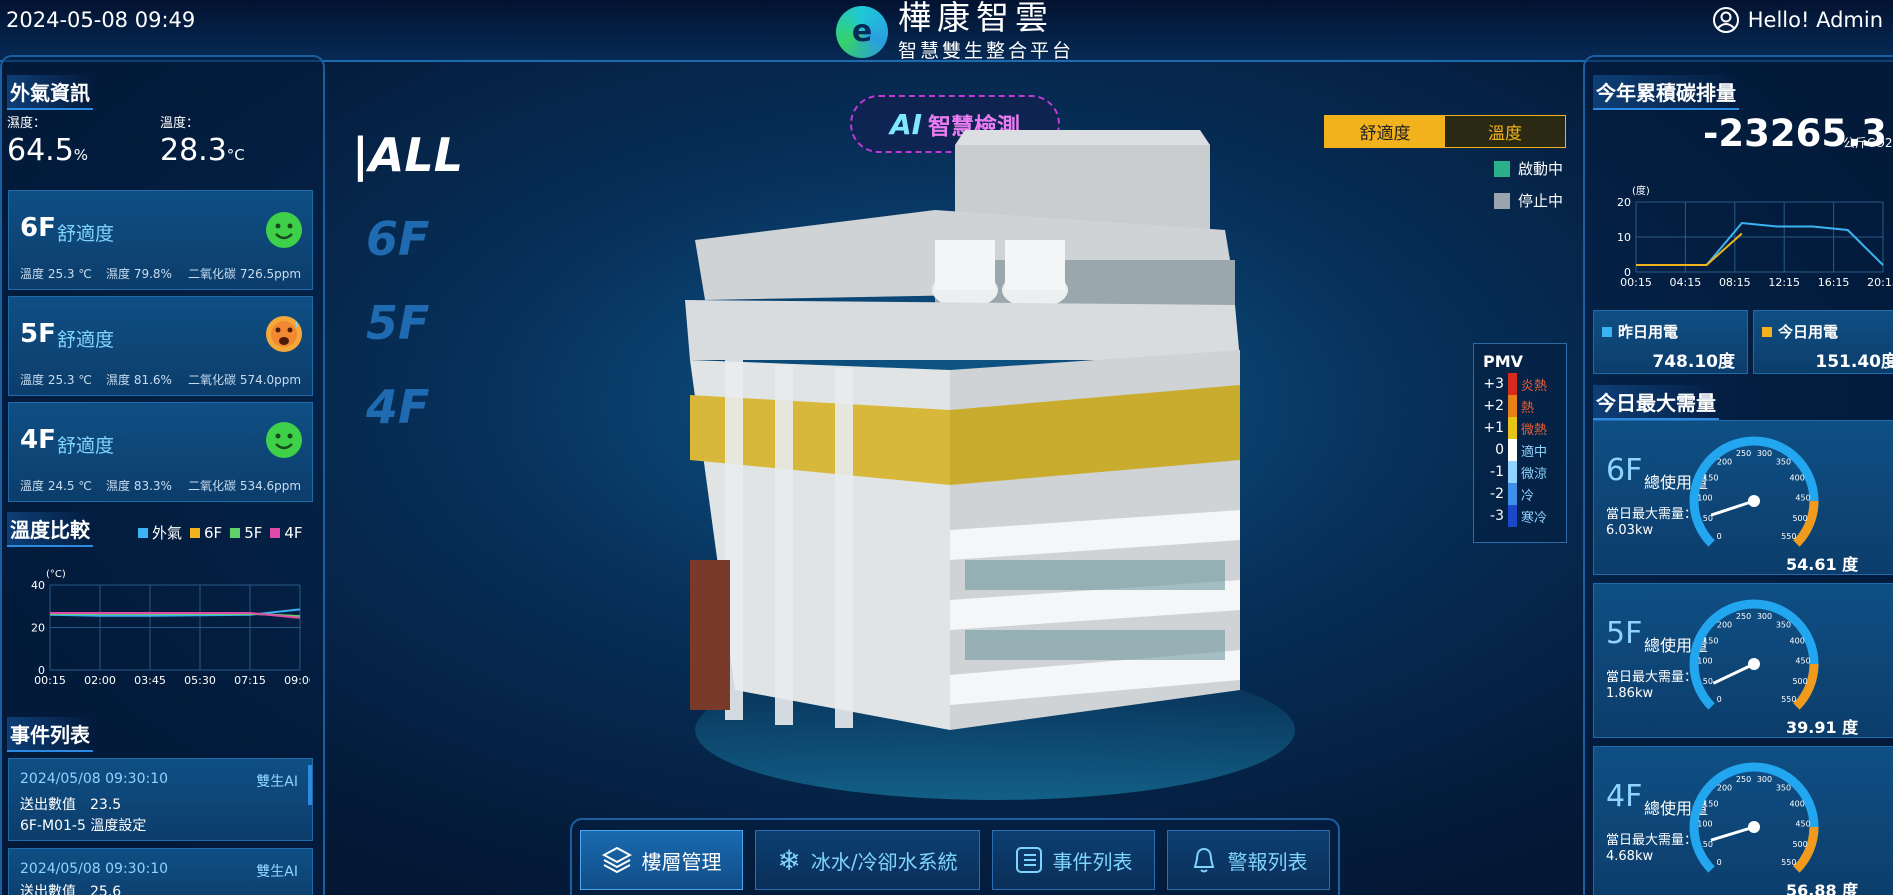  What do you see at coordinates (310, 785) in the screenshot?
I see `scrollbar` at bounding box center [310, 785].